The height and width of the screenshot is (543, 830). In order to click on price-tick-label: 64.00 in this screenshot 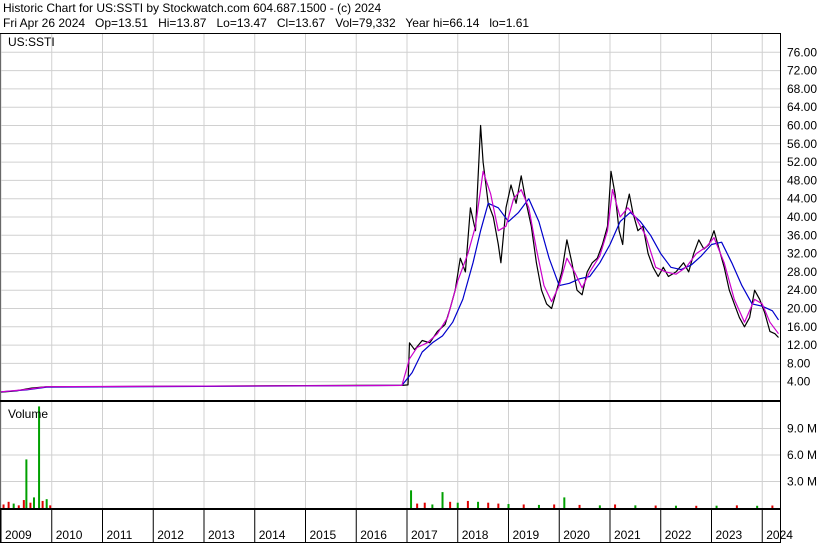, I will do `click(802, 107)`.